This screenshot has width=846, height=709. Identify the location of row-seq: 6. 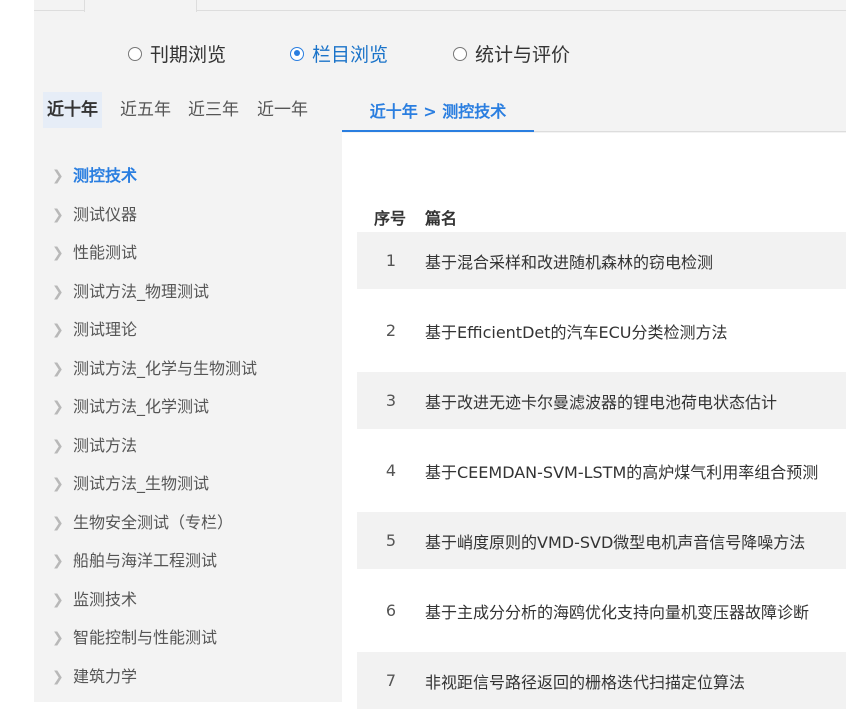
(391, 610).